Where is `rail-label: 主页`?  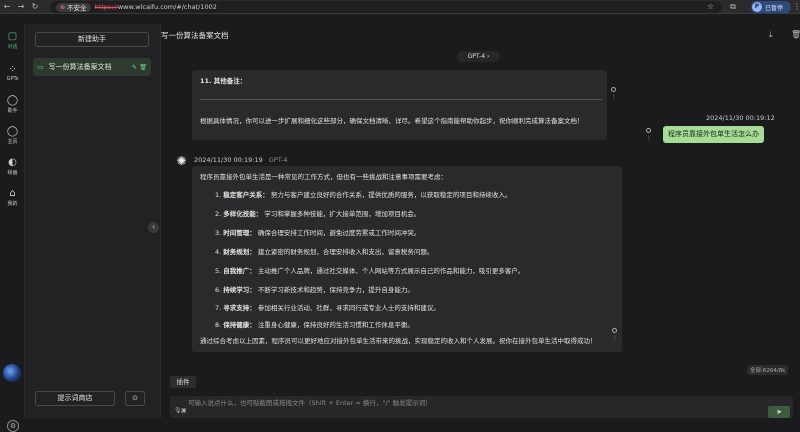
rail-label: 主页 is located at coordinates (12, 142).